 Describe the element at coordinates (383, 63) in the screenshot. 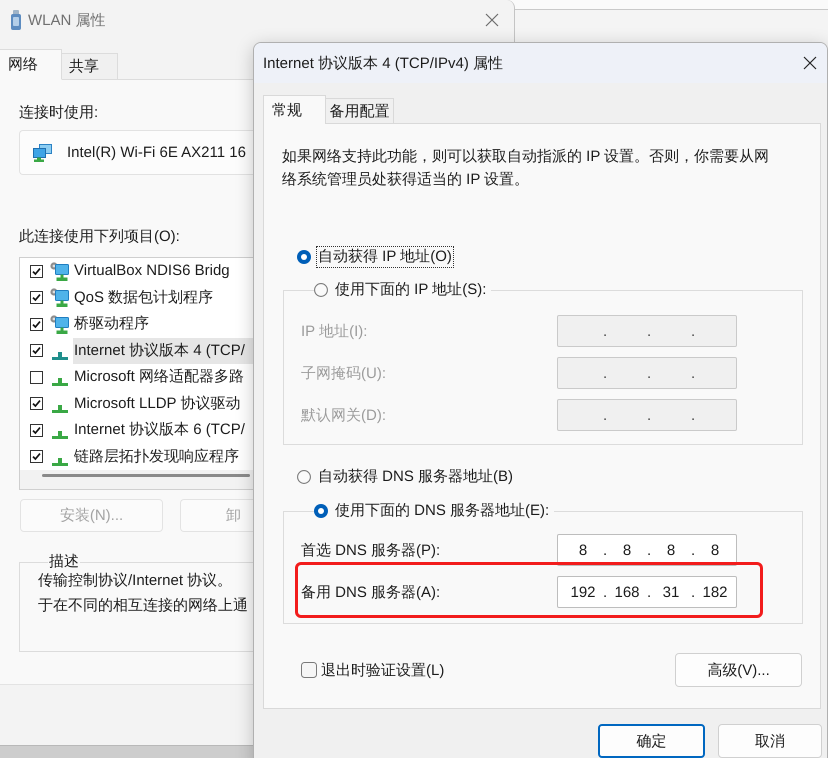

I see `dialog-title: Internet 协议版本 4 (TCP/IPv4) 属性` at that location.